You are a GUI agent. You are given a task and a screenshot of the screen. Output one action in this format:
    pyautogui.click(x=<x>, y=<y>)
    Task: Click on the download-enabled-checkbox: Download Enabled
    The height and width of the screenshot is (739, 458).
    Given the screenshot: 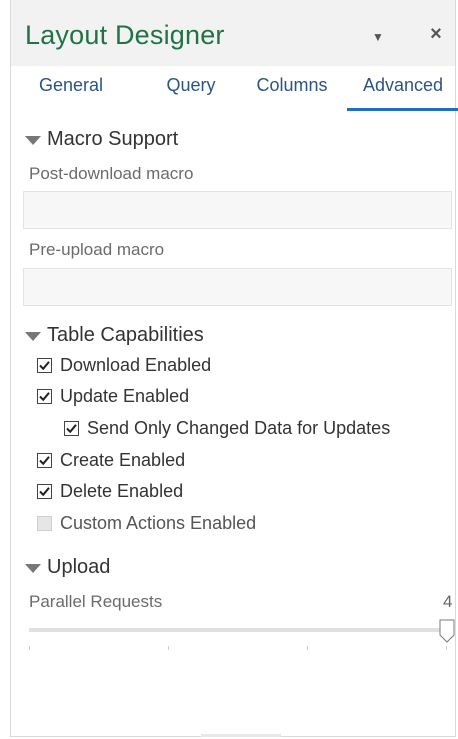 What is the action you would take?
    pyautogui.click(x=124, y=365)
    